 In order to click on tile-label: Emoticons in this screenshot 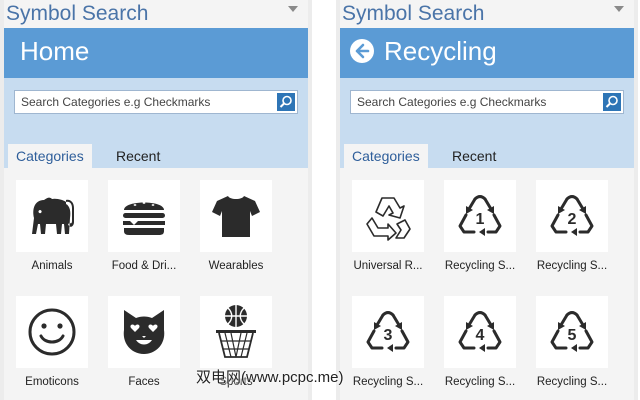, I will do `click(52, 382)`.